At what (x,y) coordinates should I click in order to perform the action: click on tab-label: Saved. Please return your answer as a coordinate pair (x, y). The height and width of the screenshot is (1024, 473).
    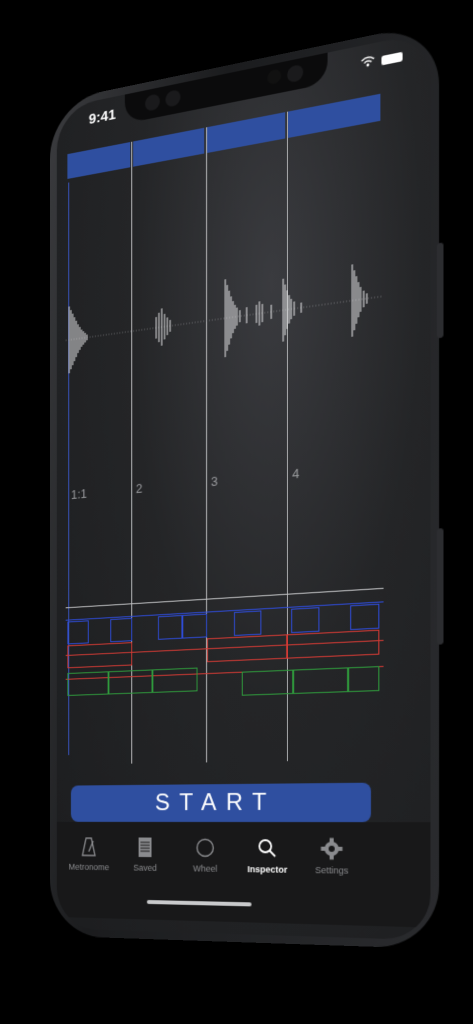
    Looking at the image, I should click on (145, 868).